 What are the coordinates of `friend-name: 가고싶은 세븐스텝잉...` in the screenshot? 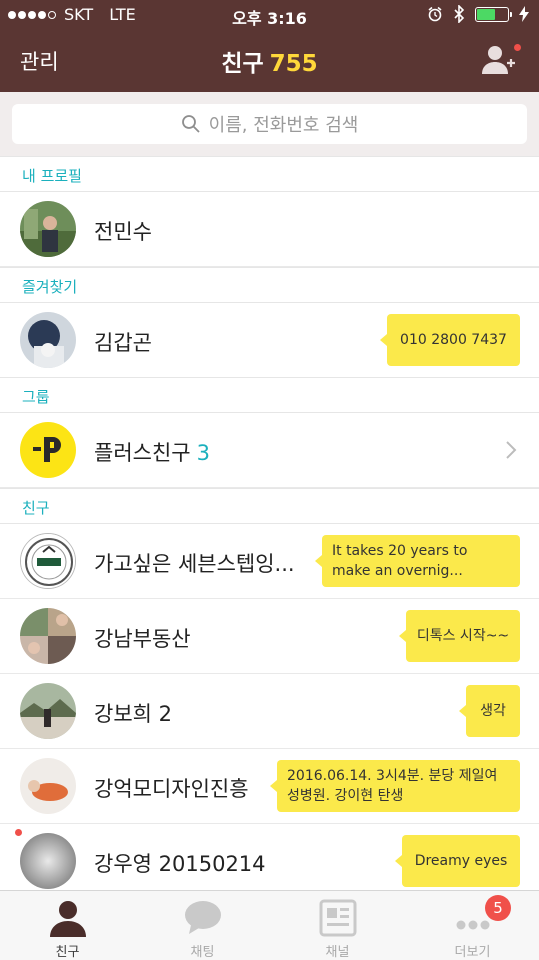 It's located at (194, 564).